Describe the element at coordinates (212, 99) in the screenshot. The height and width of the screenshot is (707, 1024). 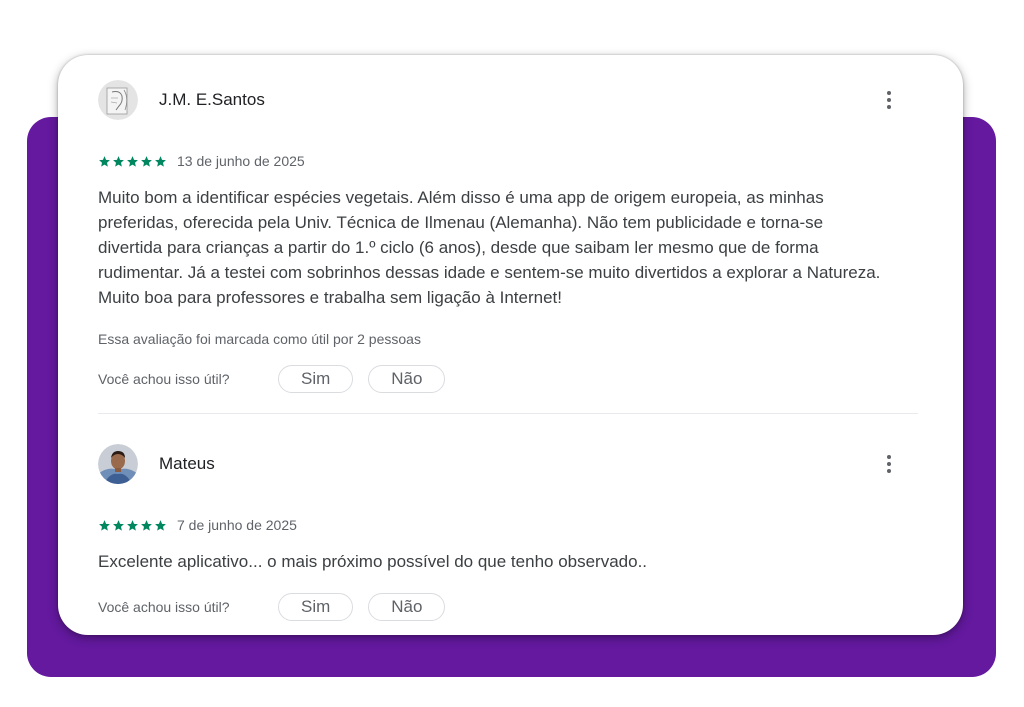
I see `review-author: J.M. E.Santos` at that location.